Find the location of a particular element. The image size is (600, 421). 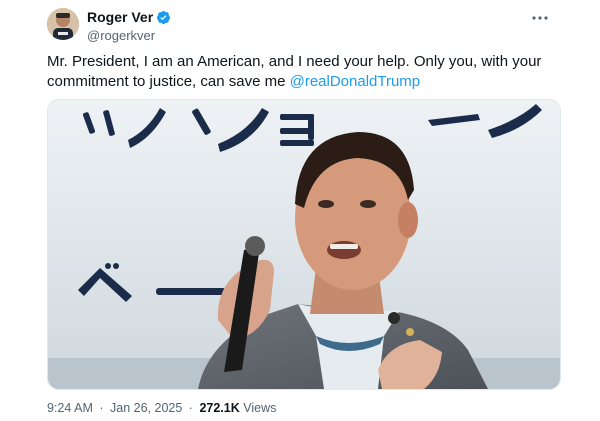

tweet-time: 9:24 AM is located at coordinates (70, 408).